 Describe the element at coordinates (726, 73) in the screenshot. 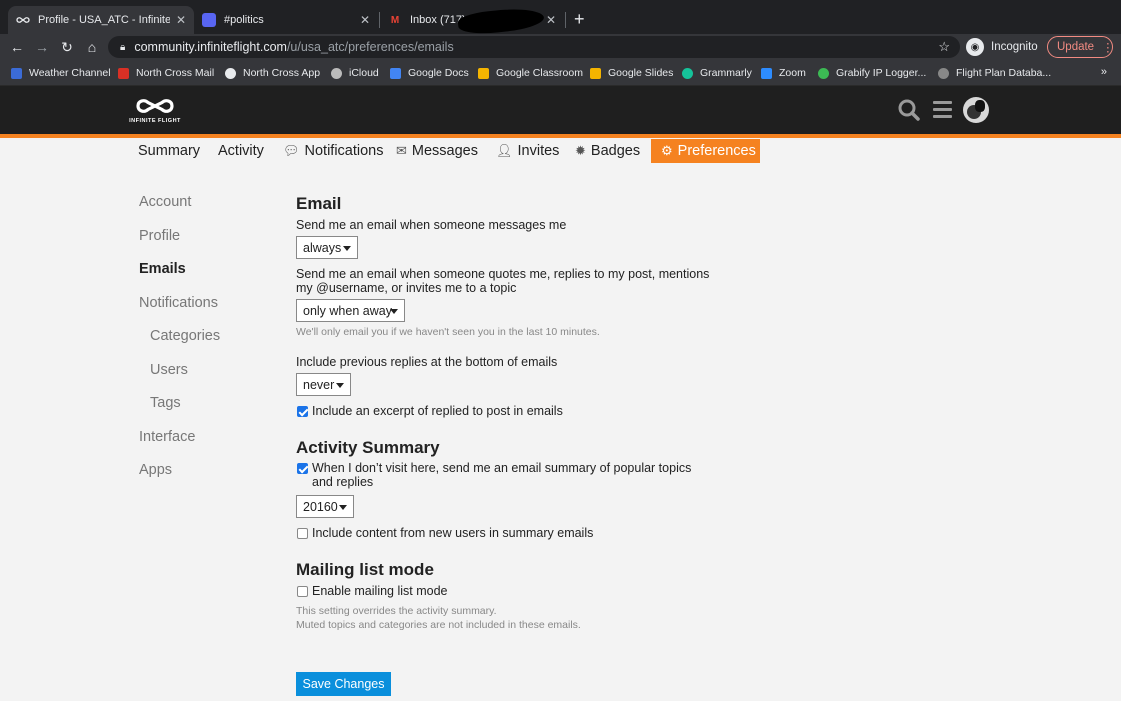

I see `bookmark-label: Grammarly` at that location.